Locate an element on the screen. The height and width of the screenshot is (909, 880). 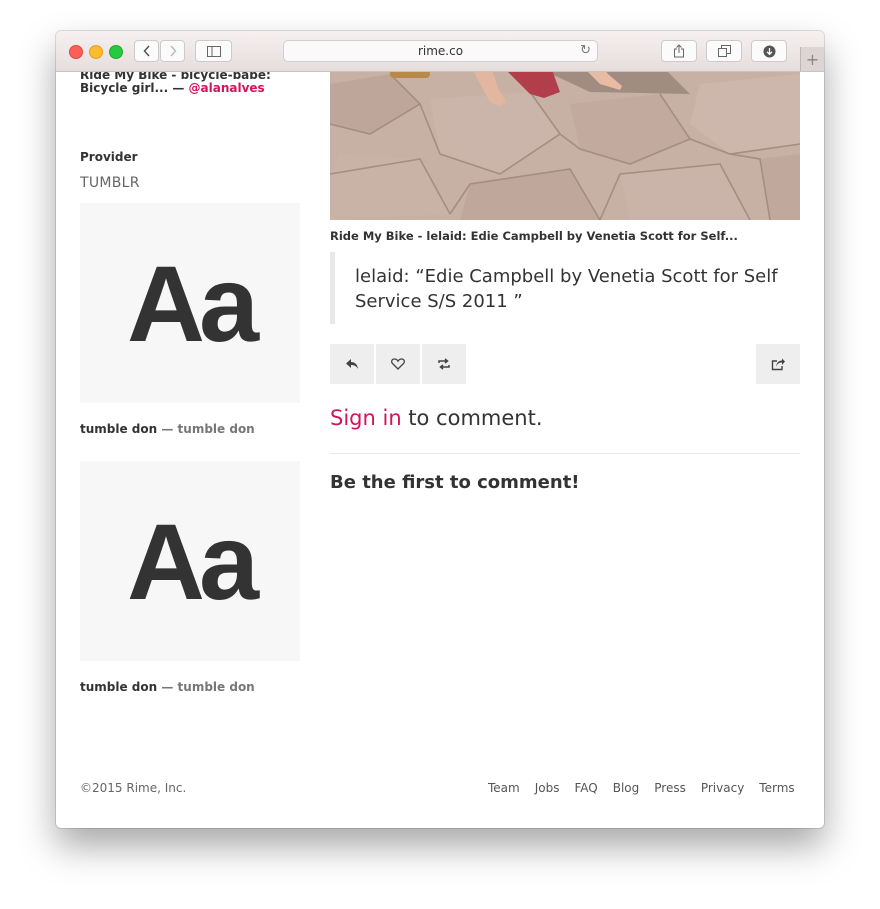
downloads-icon is located at coordinates (769, 51).